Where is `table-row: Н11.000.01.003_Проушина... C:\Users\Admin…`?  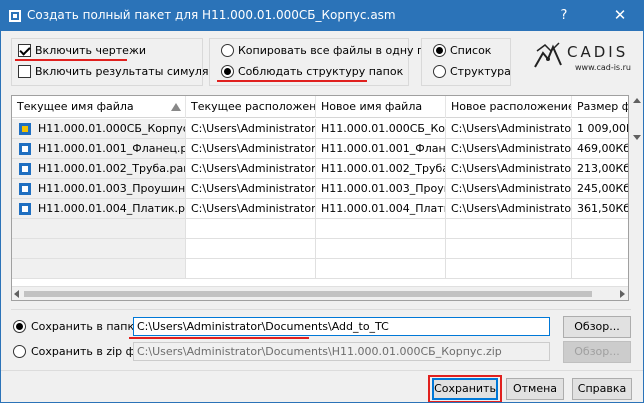
table-row: Н11.000.01.003_Проушина... C:\Users\Admin… is located at coordinates (320, 189).